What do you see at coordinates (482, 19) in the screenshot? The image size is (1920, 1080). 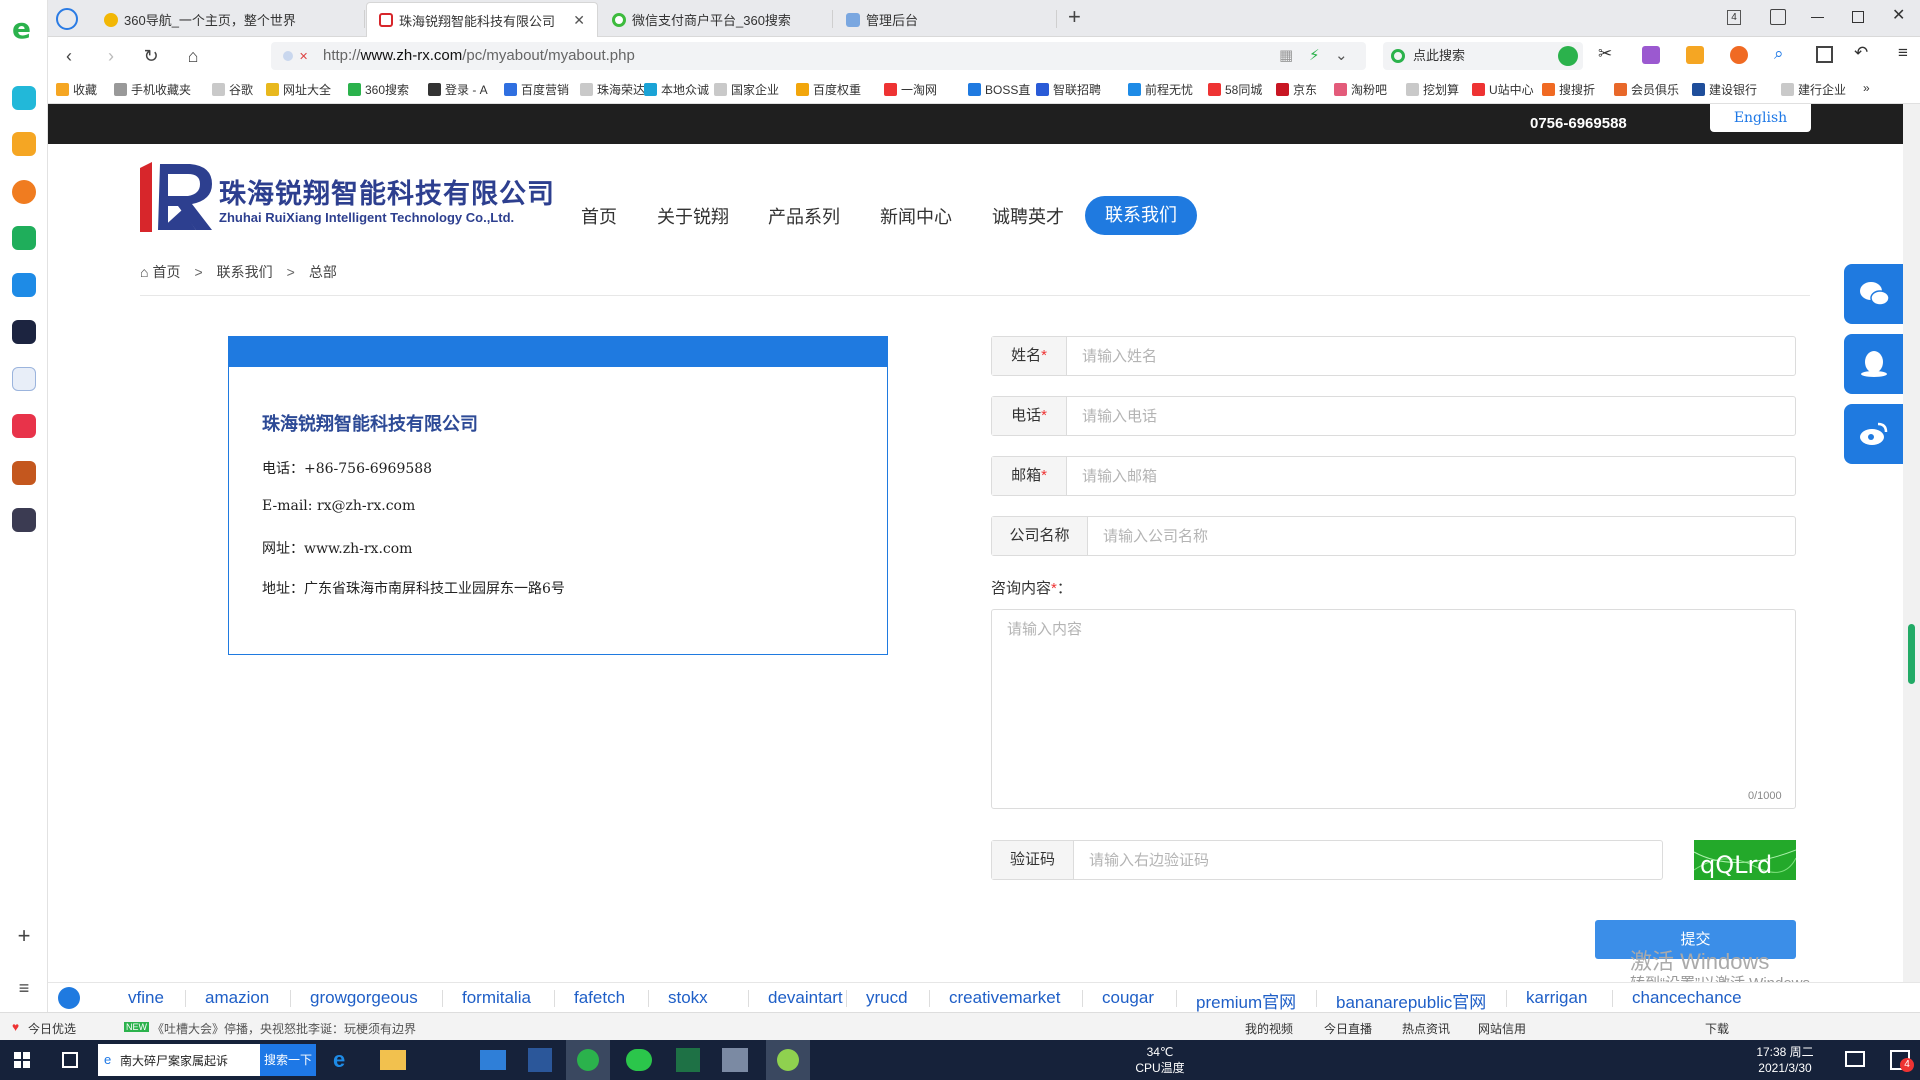 I see `tab-zh-rx: 珠海锐翔智能科技有限公司 ✕` at bounding box center [482, 19].